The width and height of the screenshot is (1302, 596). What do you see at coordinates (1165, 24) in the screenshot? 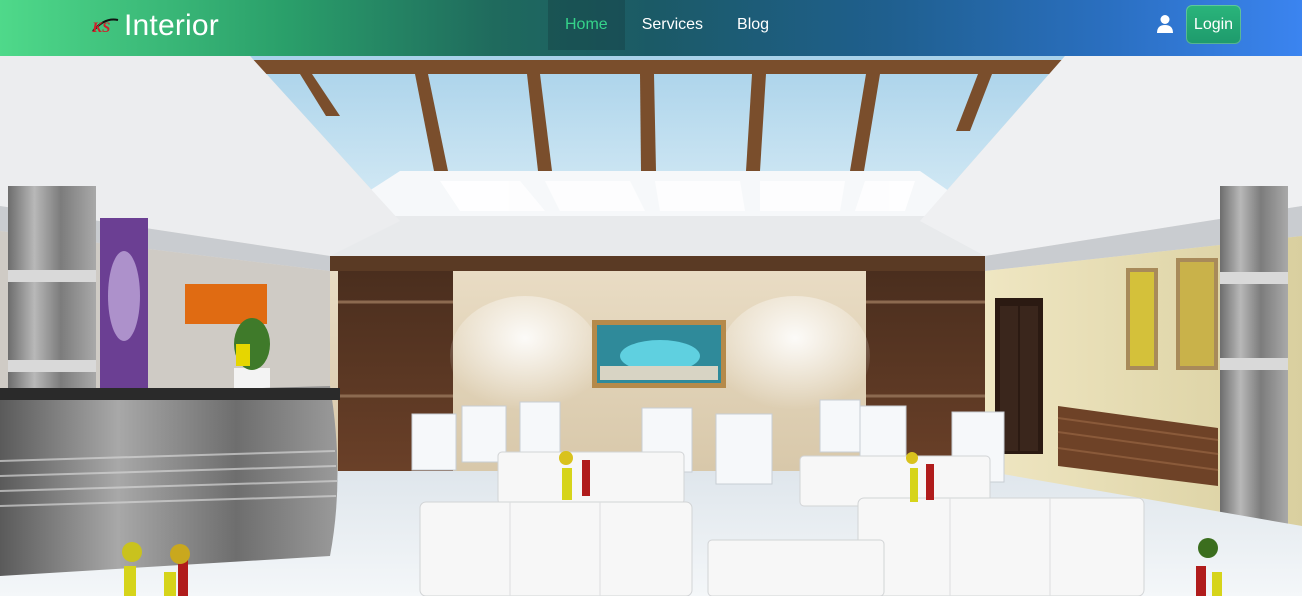
I see `user-icon` at bounding box center [1165, 24].